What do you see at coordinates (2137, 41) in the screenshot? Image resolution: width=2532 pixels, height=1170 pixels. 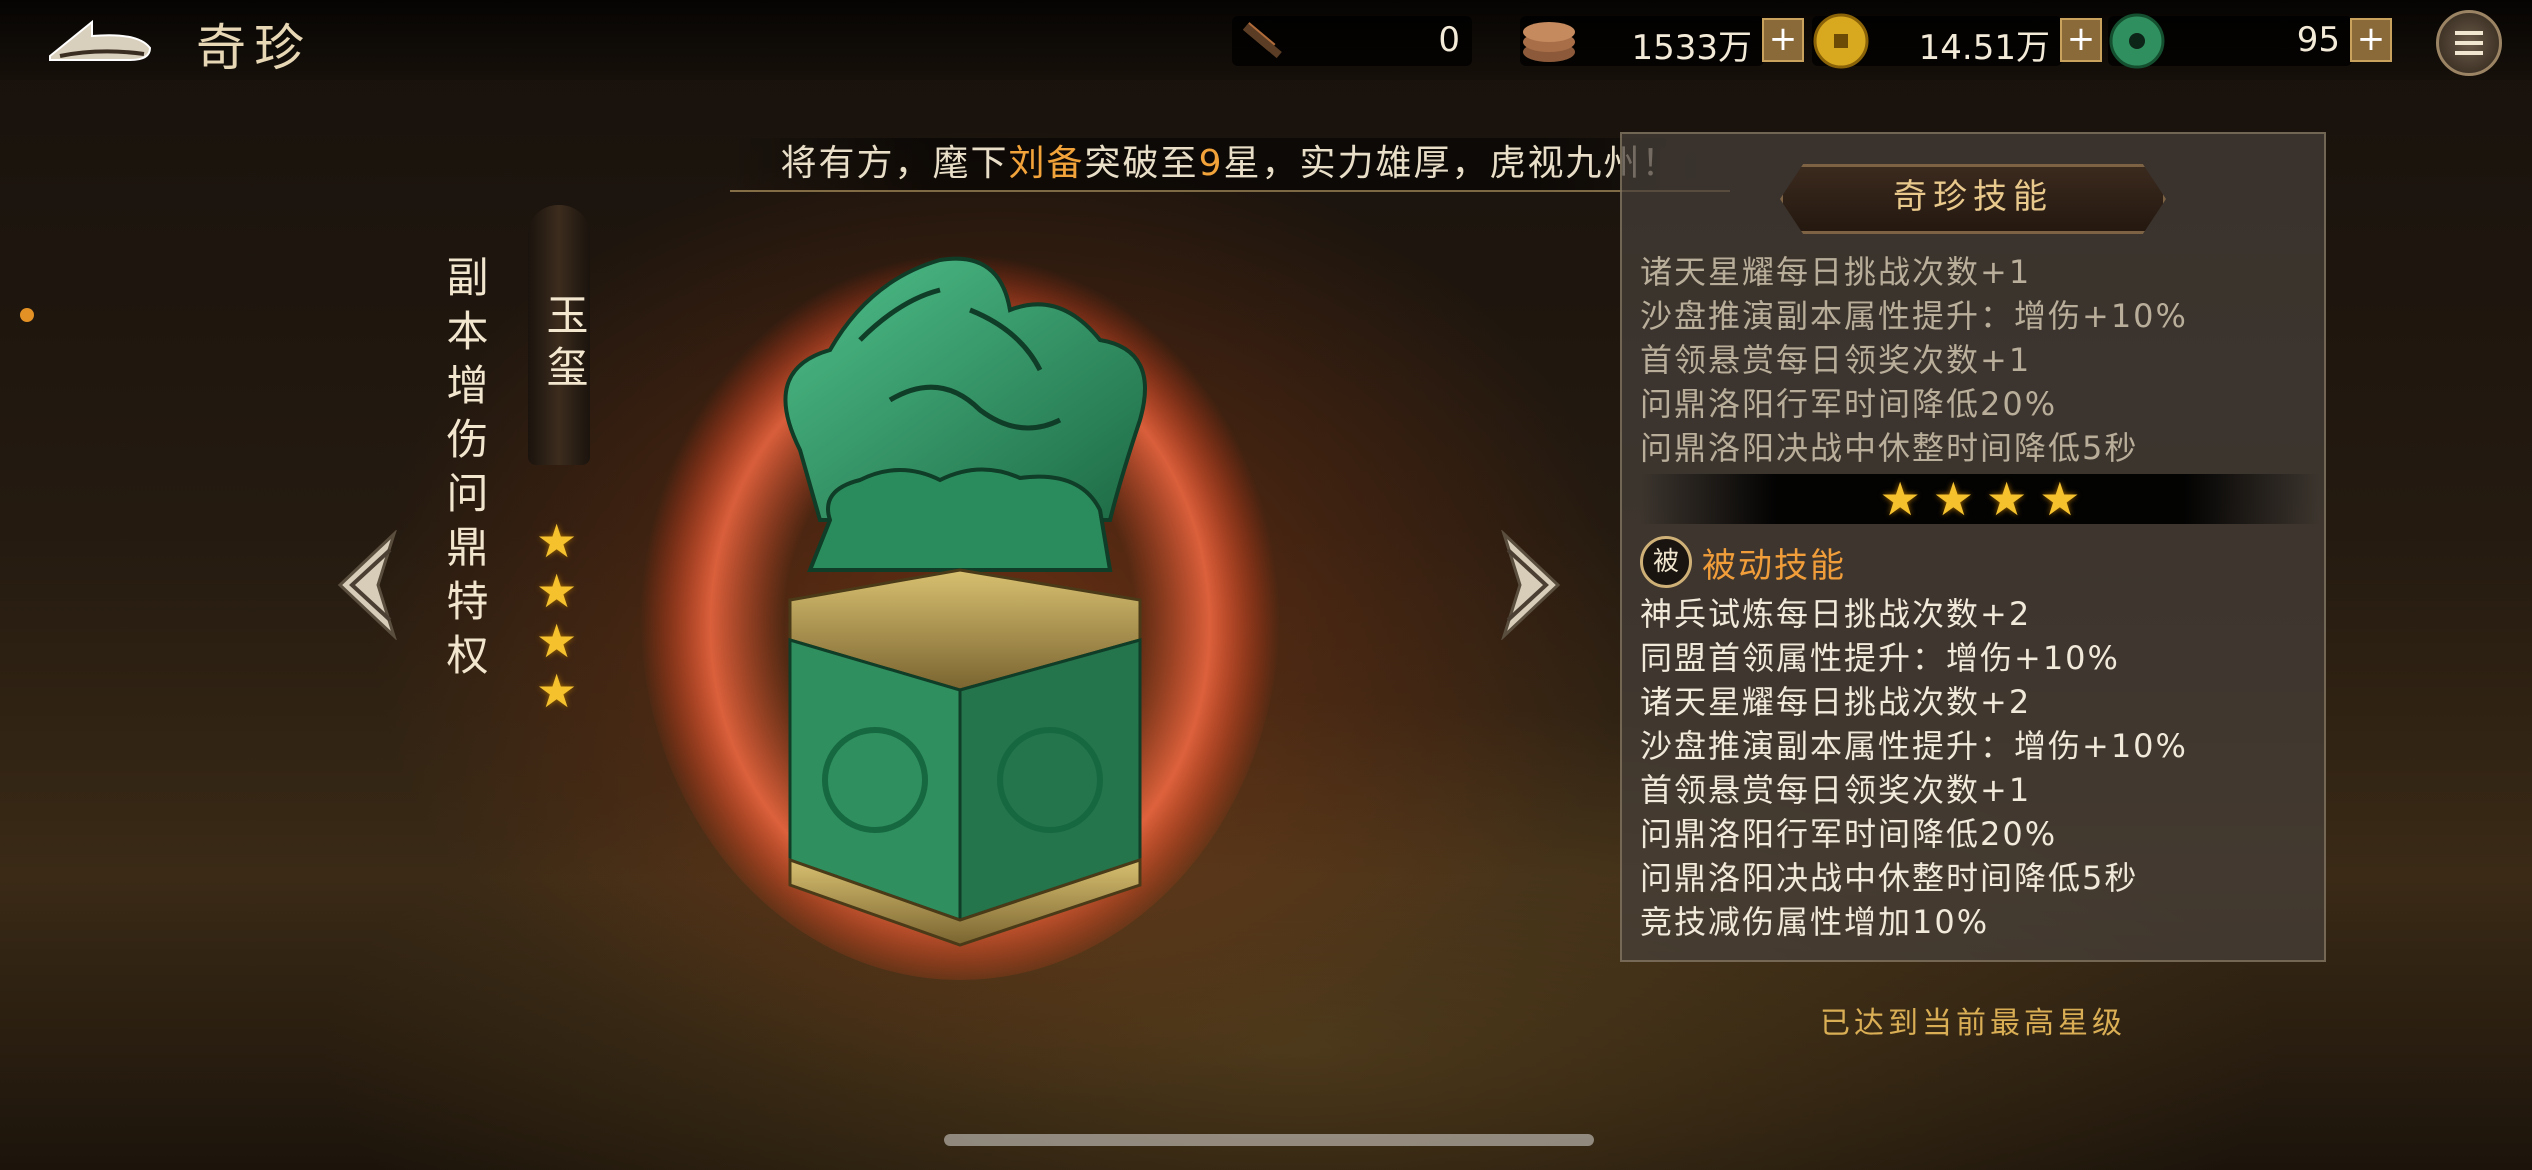 I see `jade-coin-icon` at bounding box center [2137, 41].